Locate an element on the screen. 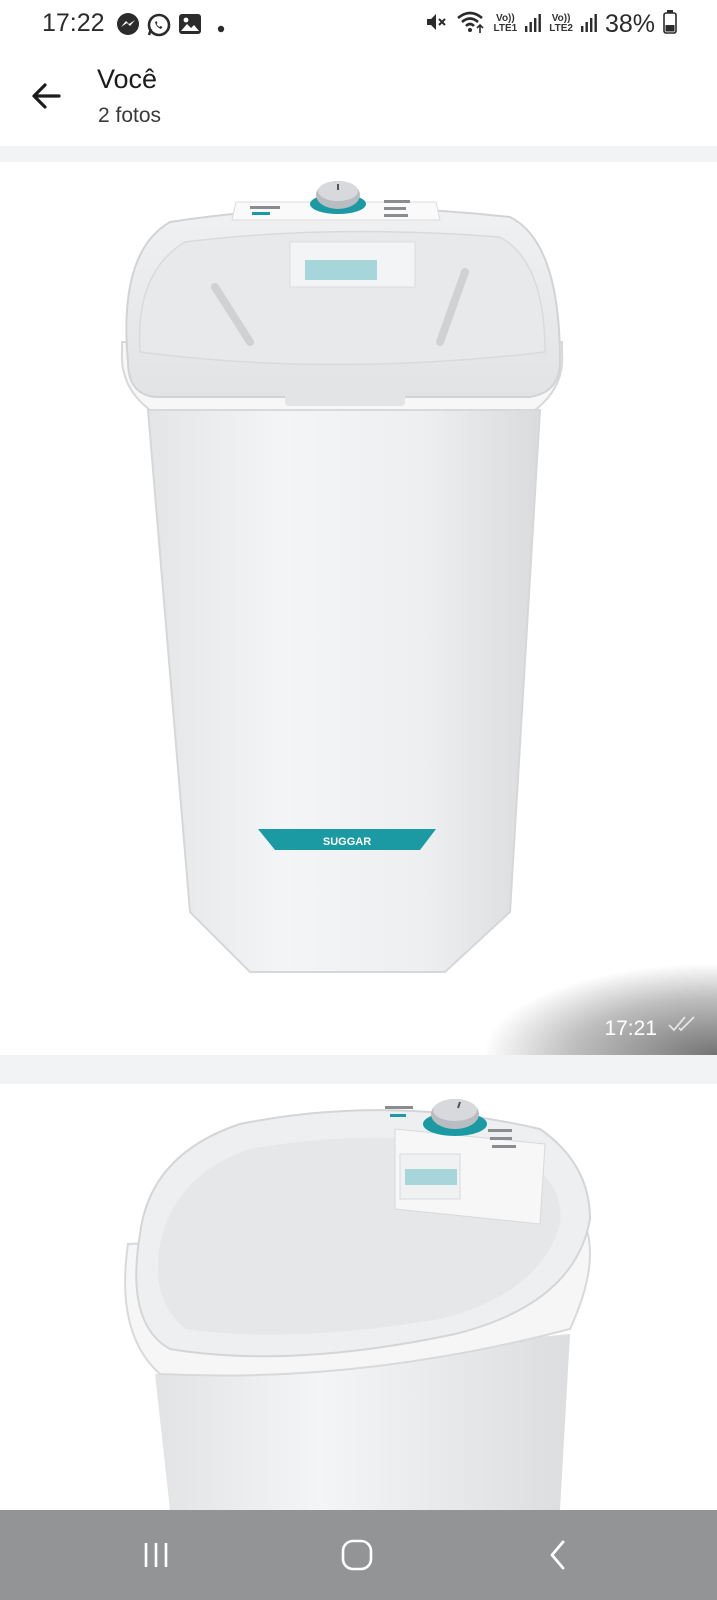  home-icon is located at coordinates (357, 1555).